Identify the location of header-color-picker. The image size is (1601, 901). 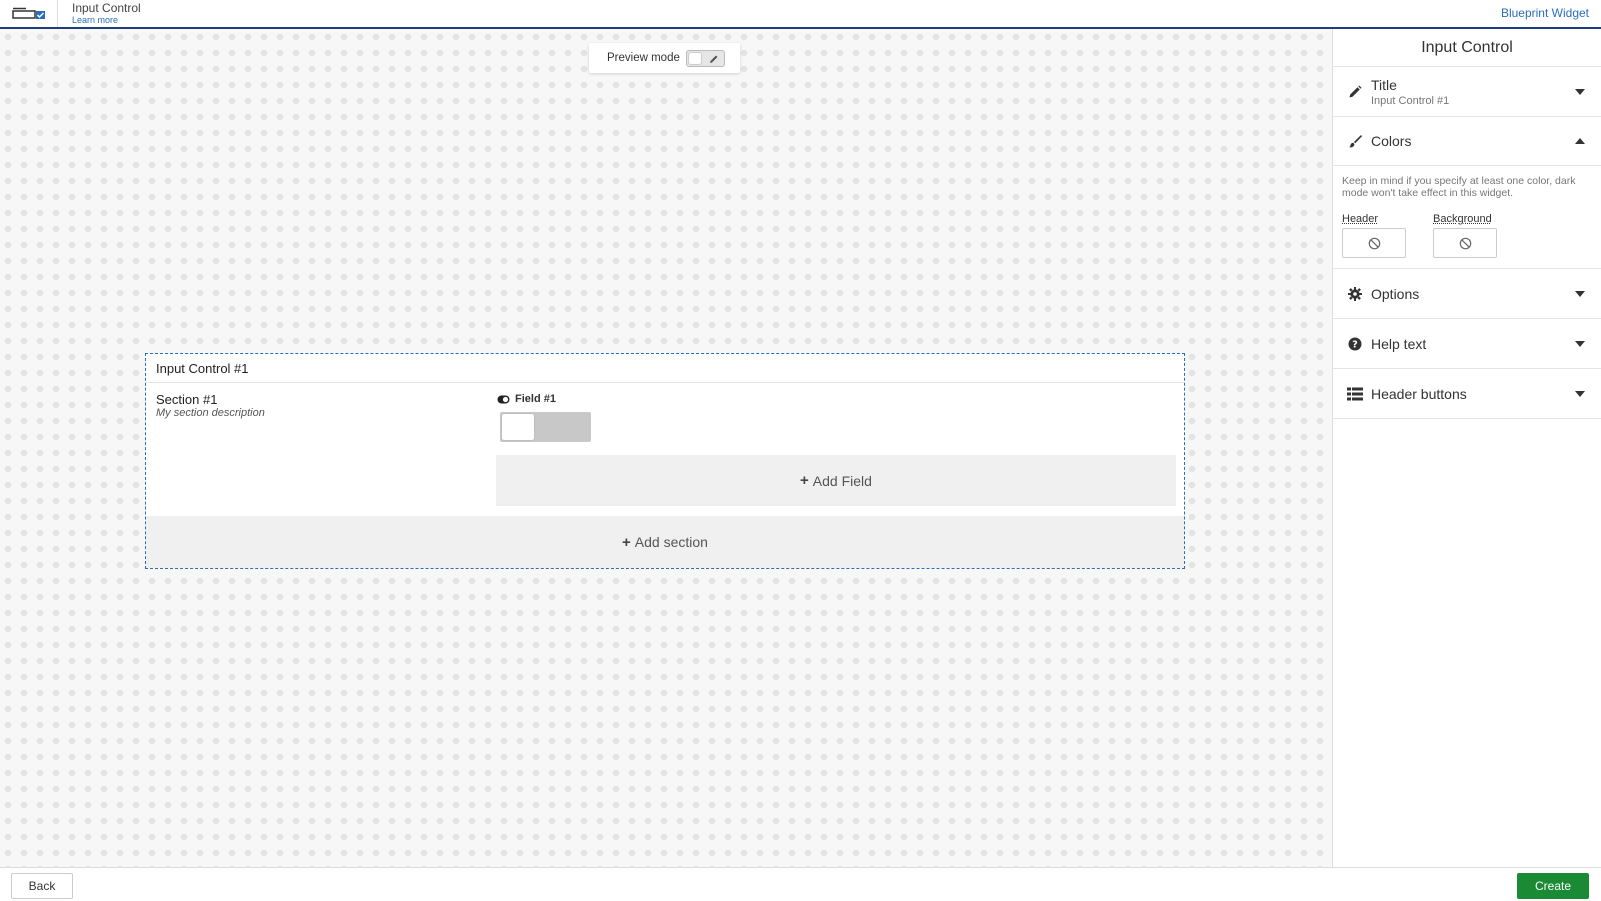
(1374, 243).